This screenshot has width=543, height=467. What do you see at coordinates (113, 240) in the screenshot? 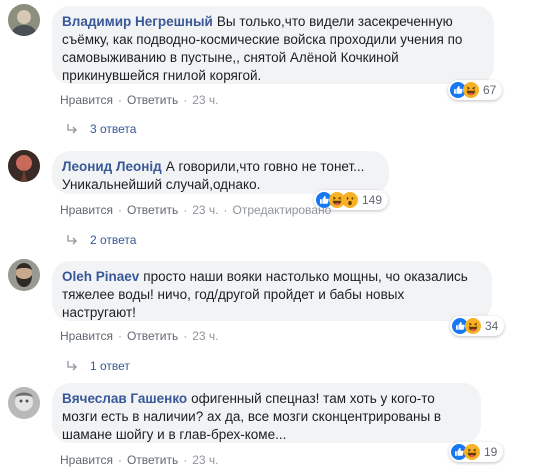
I see `replies-count-label: 2 ответа` at bounding box center [113, 240].